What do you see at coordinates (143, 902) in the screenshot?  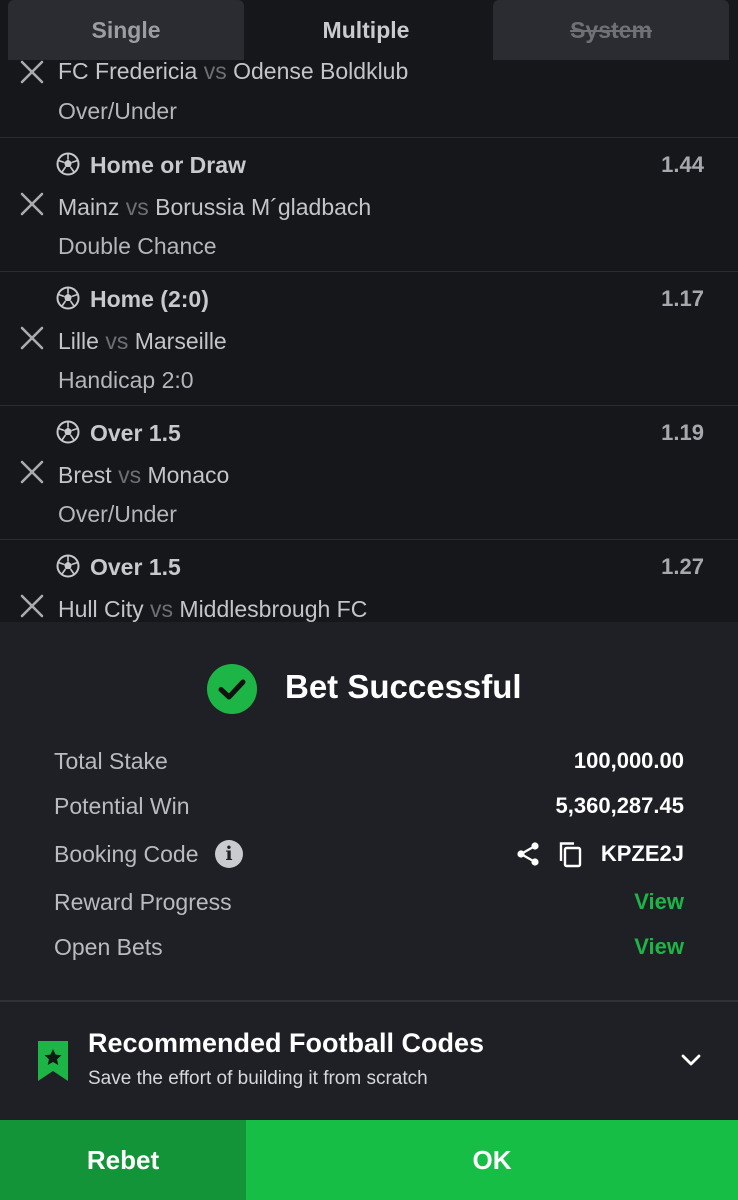 I see `reward-progress-label: Reward Progress` at bounding box center [143, 902].